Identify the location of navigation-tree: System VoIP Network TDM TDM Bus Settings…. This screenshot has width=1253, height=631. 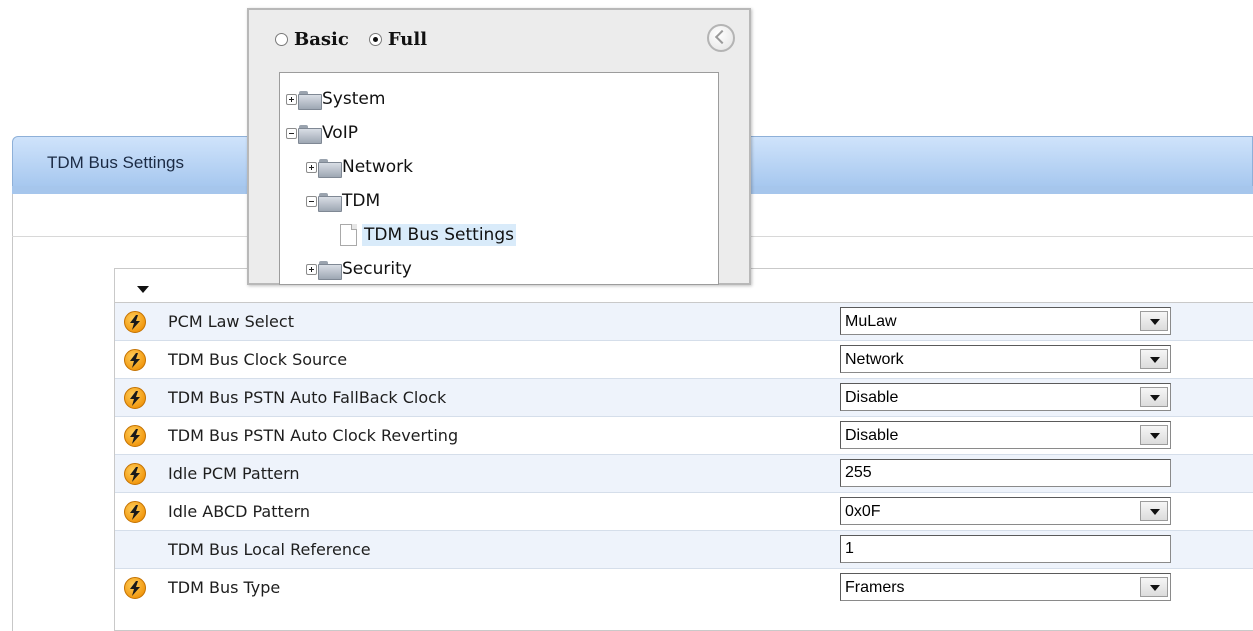
(499, 178).